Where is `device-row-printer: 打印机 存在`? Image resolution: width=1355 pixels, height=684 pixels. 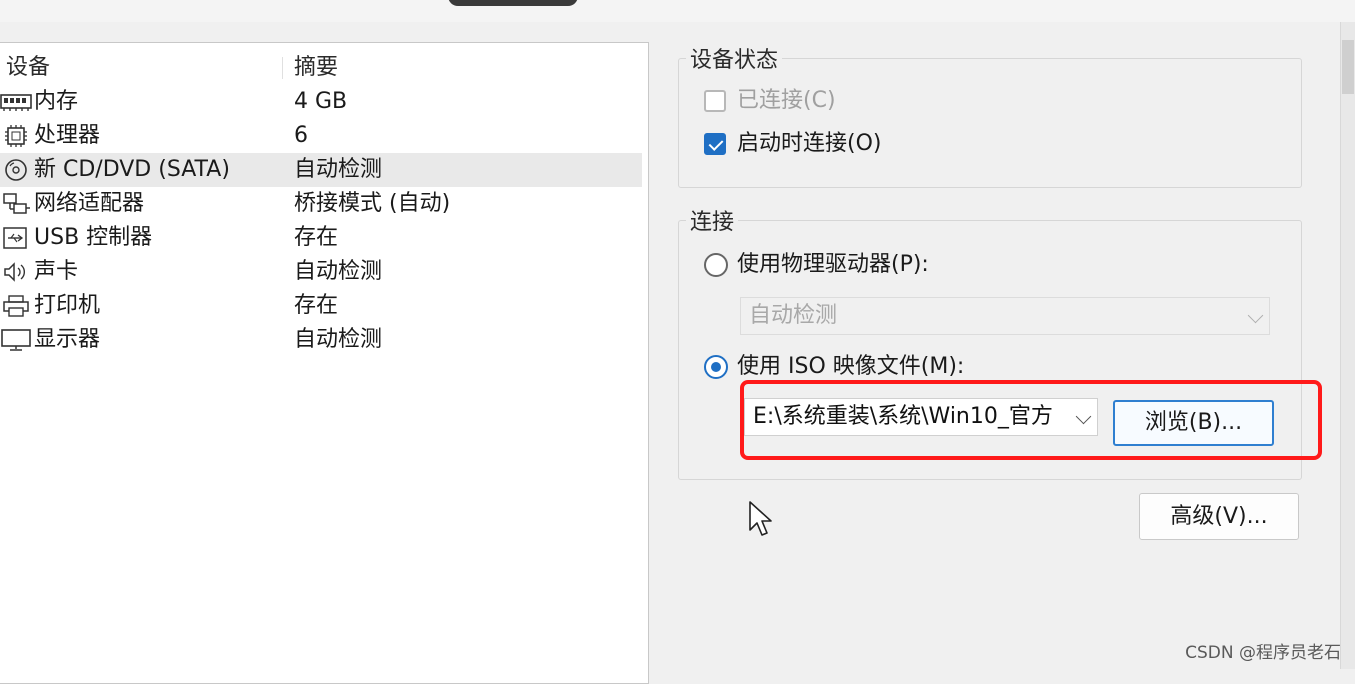
device-row-printer: 打印机 存在 is located at coordinates (321, 306).